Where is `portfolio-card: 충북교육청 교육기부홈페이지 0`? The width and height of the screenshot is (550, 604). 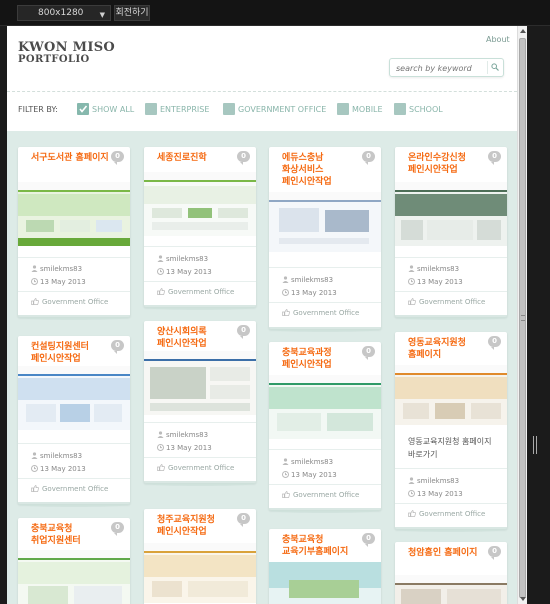 portfolio-card: 충북교육청 교육기부홈페이지 0 is located at coordinates (325, 566).